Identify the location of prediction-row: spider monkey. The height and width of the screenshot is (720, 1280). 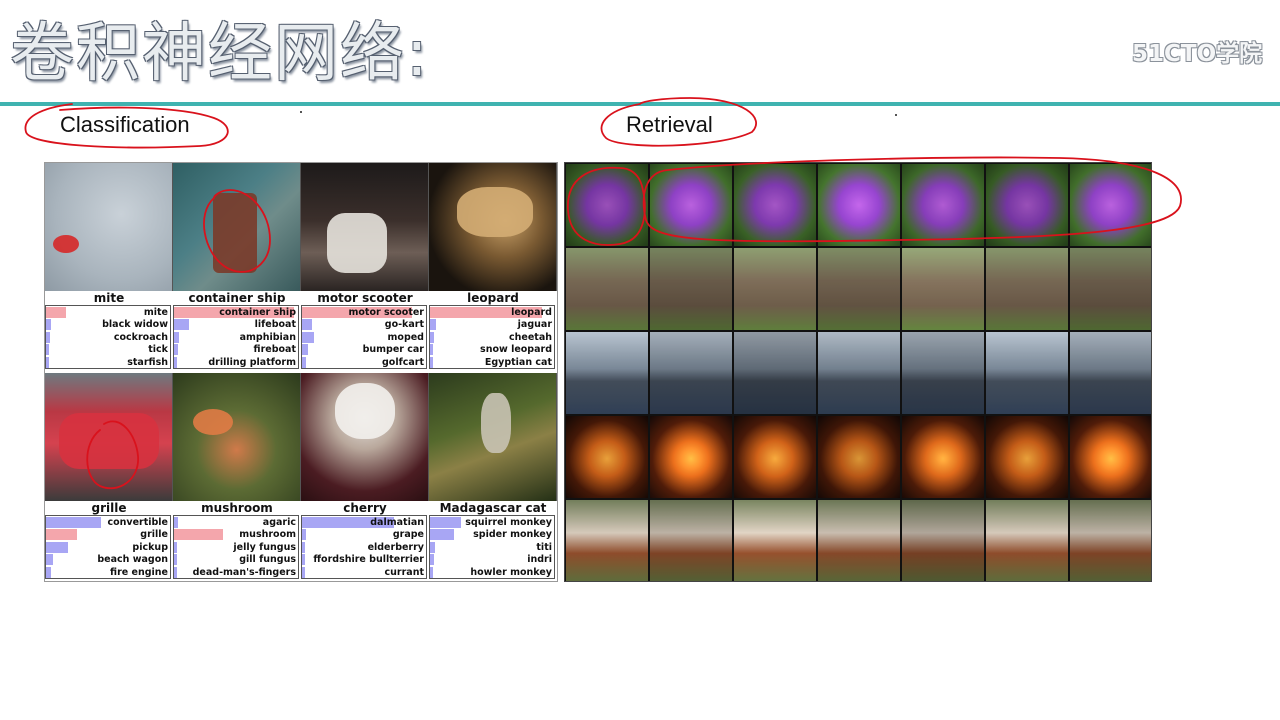
(492, 534).